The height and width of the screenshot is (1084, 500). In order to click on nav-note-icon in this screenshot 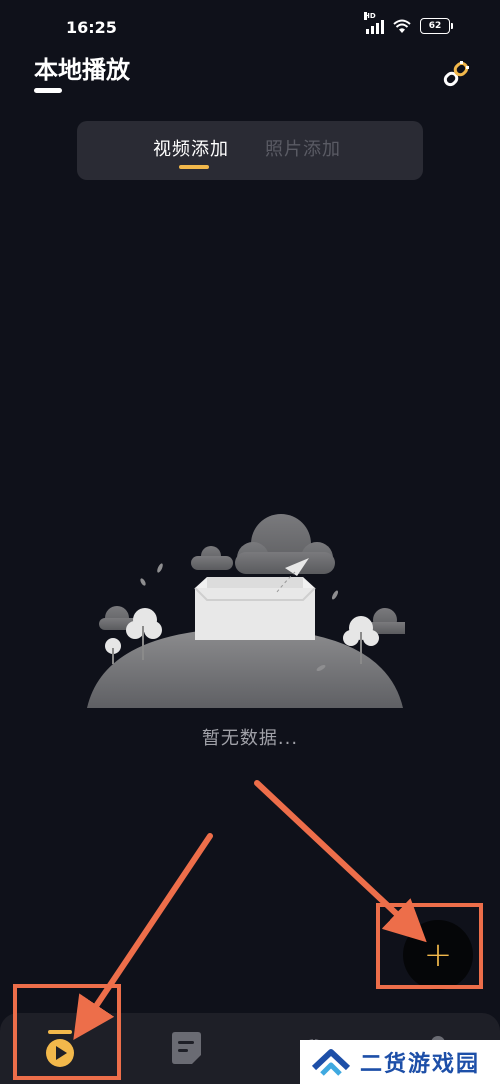, I will do `click(188, 1049)`.